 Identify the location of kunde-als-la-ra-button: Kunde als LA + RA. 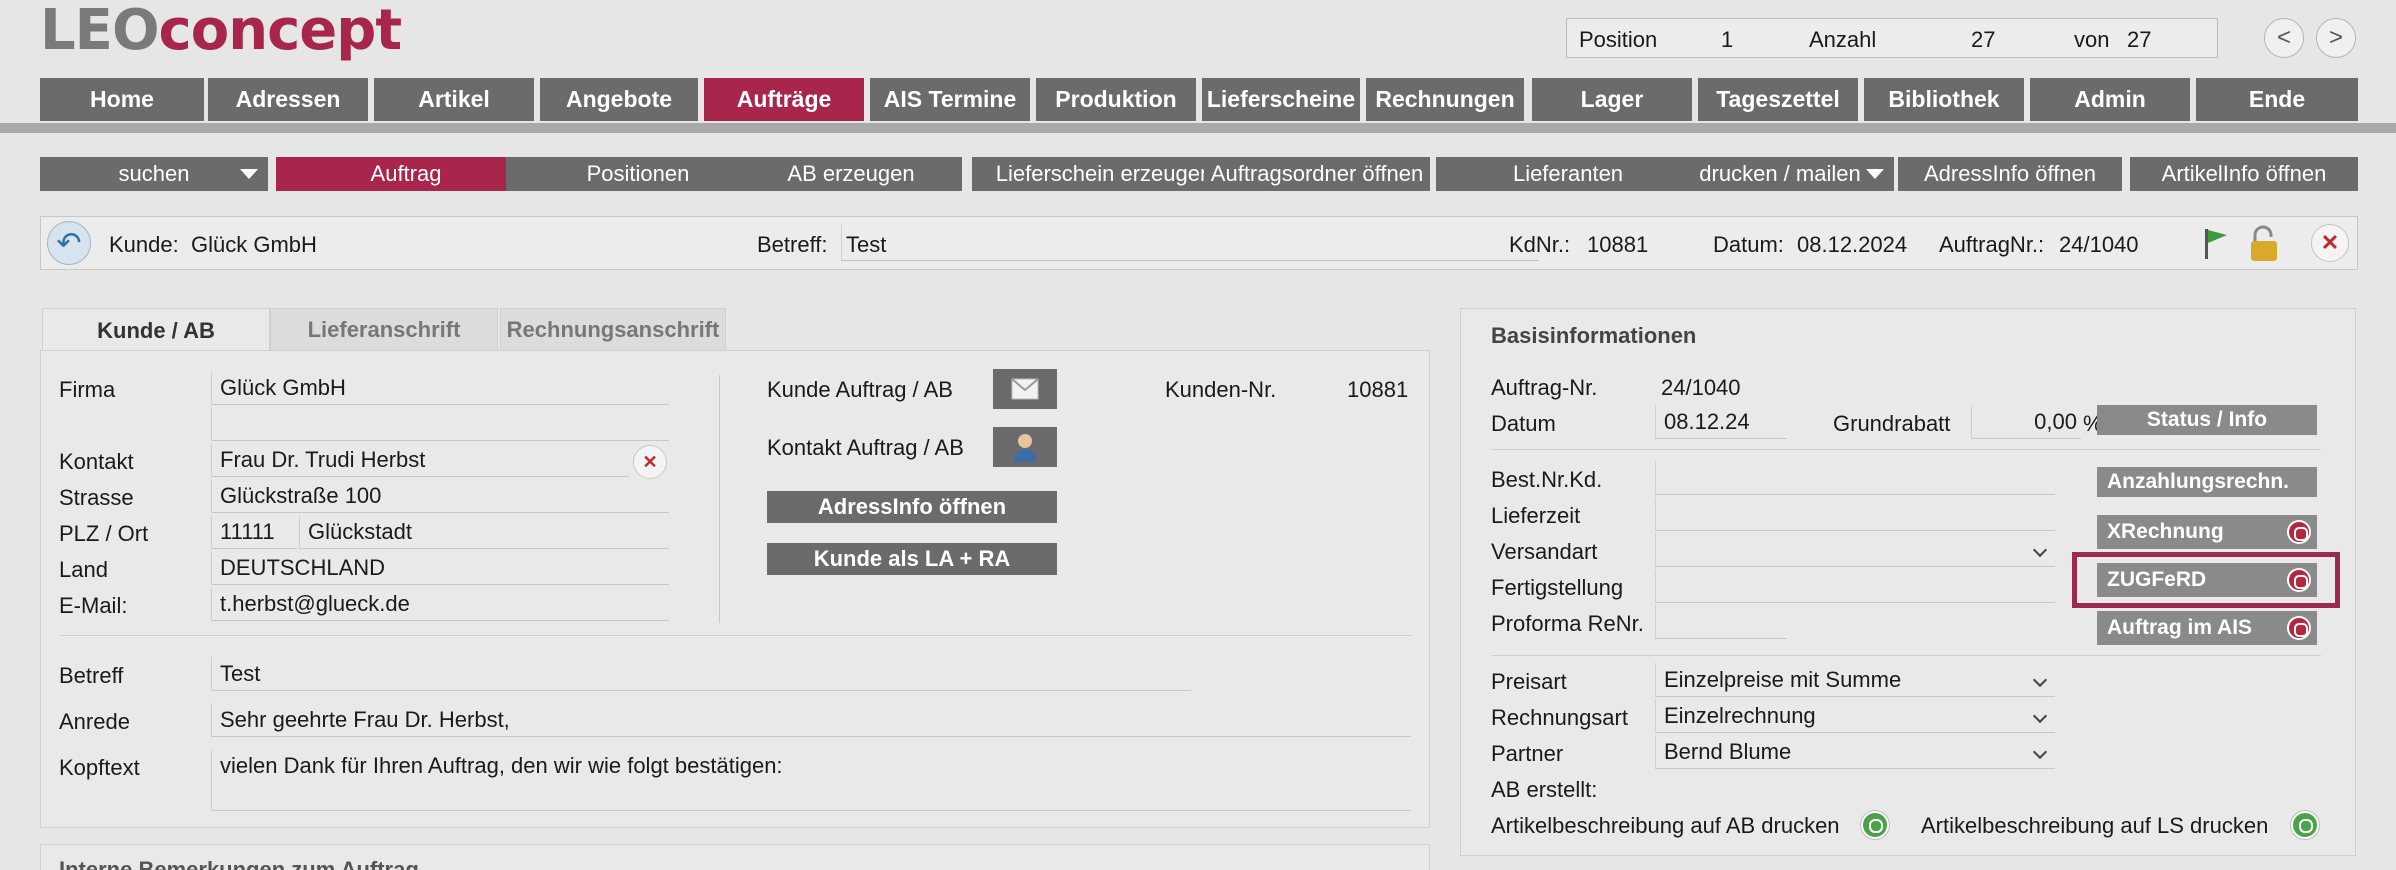
(912, 559).